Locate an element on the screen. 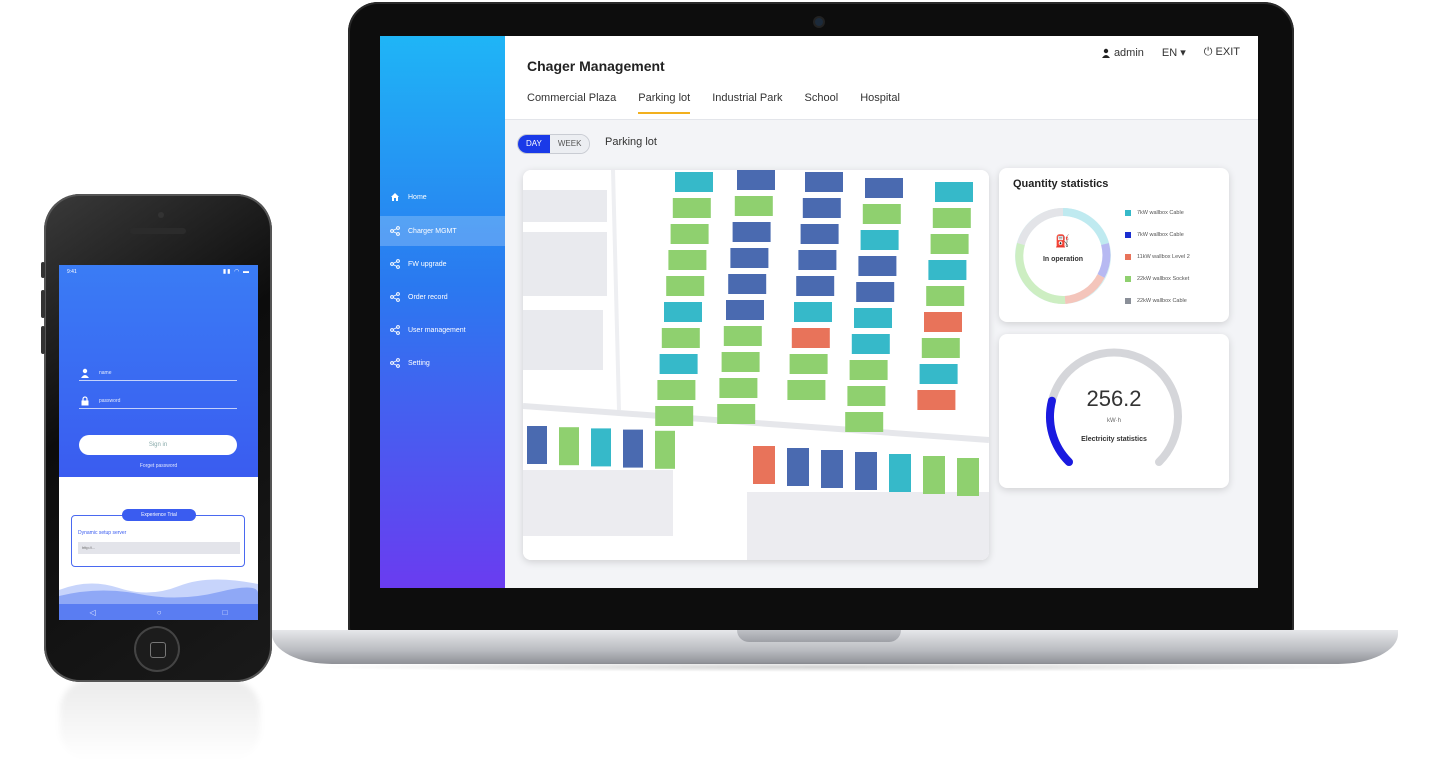  username-field: name is located at coordinates (158, 373).